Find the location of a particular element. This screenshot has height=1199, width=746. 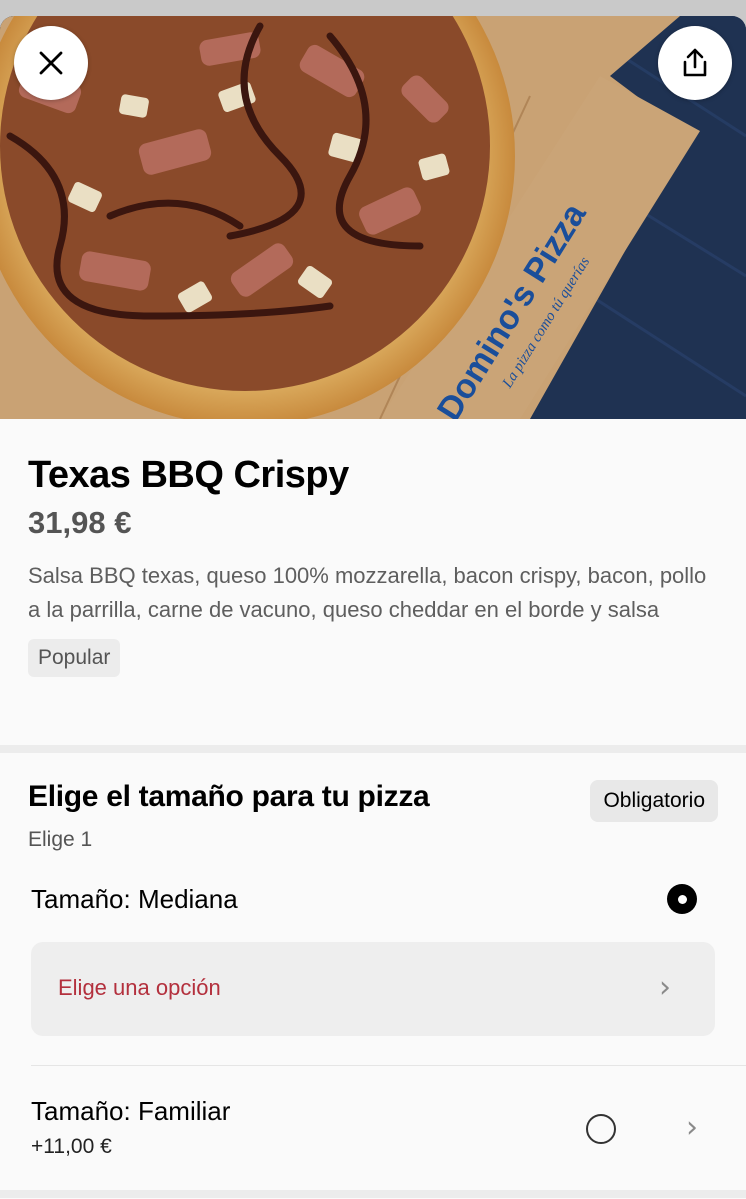

radio-selected is located at coordinates (682, 899).